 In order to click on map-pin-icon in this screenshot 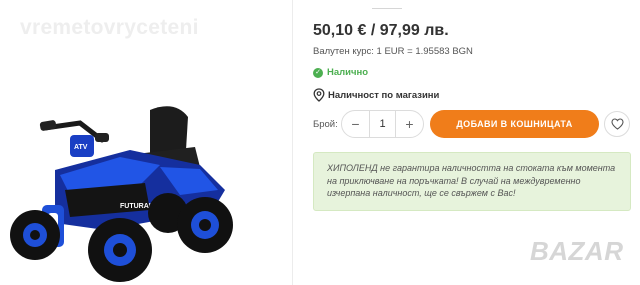, I will do `click(319, 95)`.